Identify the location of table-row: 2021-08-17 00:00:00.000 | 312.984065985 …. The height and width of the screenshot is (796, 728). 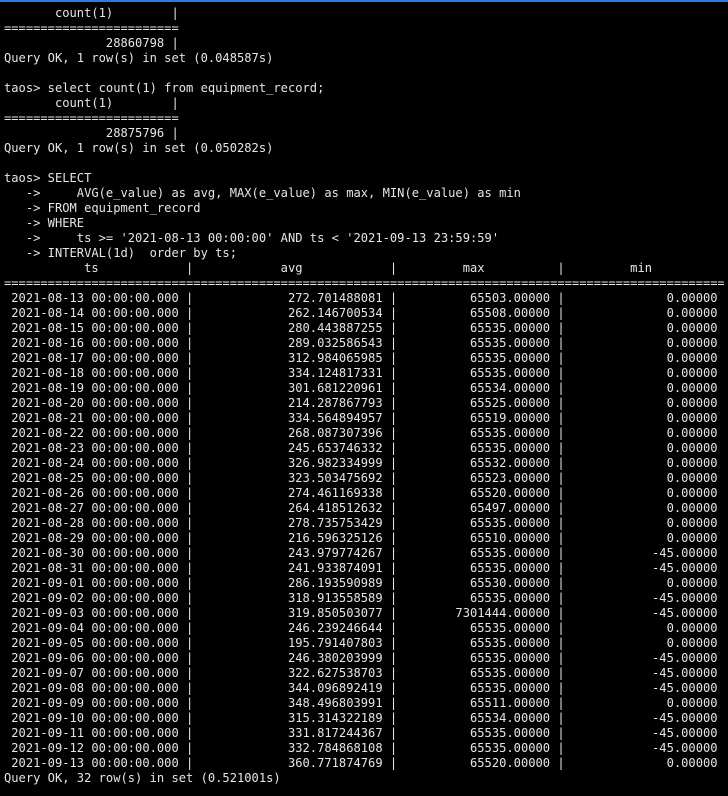
(364, 358).